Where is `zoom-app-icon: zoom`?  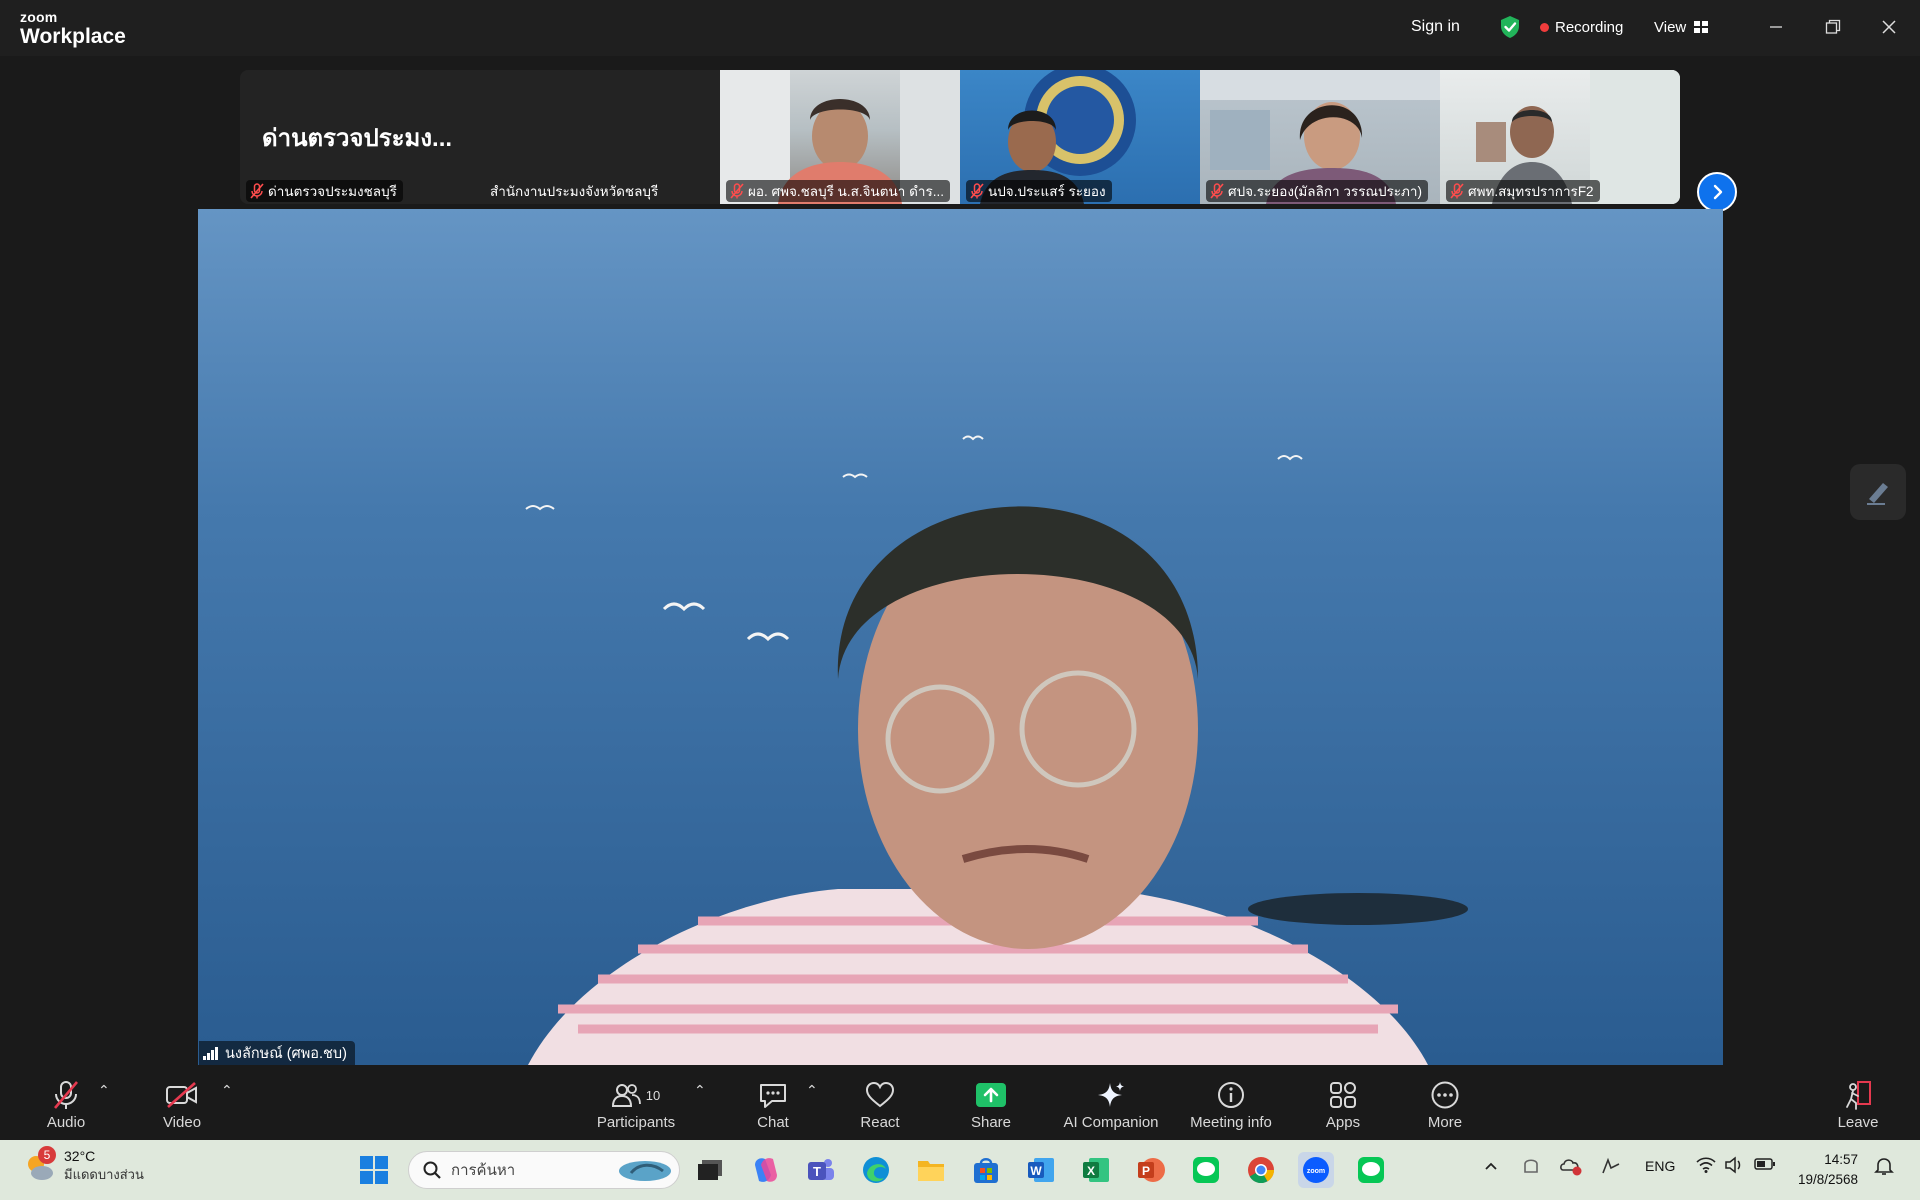 zoom-app-icon: zoom is located at coordinates (1316, 1170).